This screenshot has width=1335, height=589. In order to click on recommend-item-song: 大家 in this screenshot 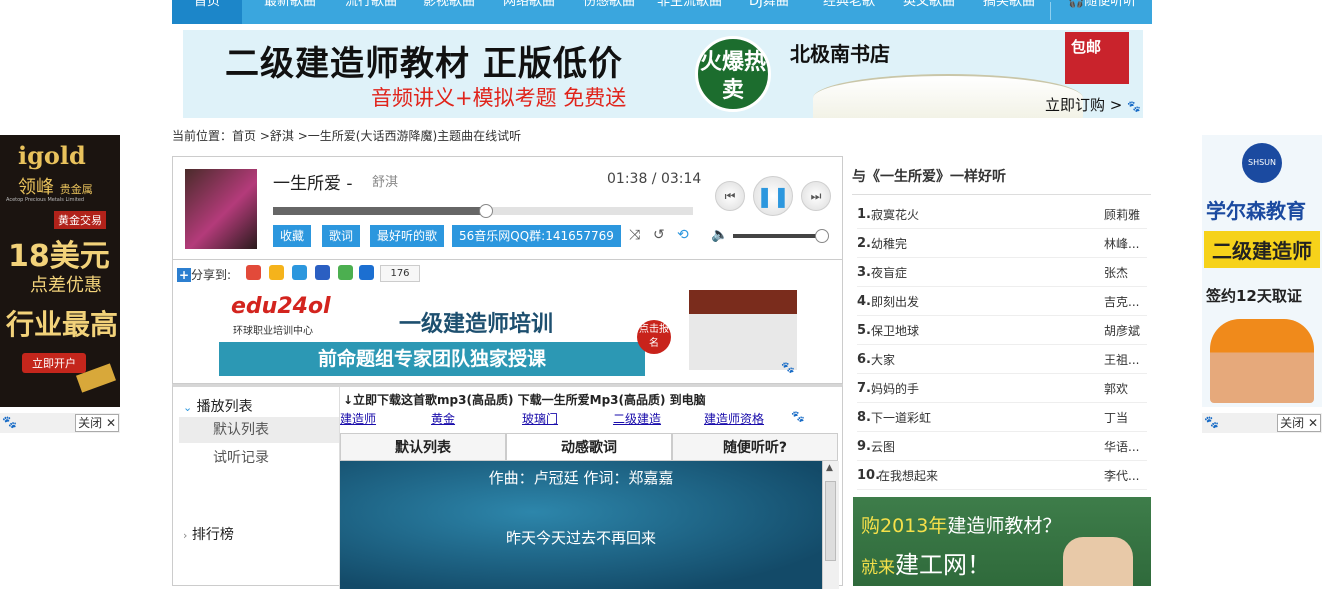, I will do `click(883, 359)`.